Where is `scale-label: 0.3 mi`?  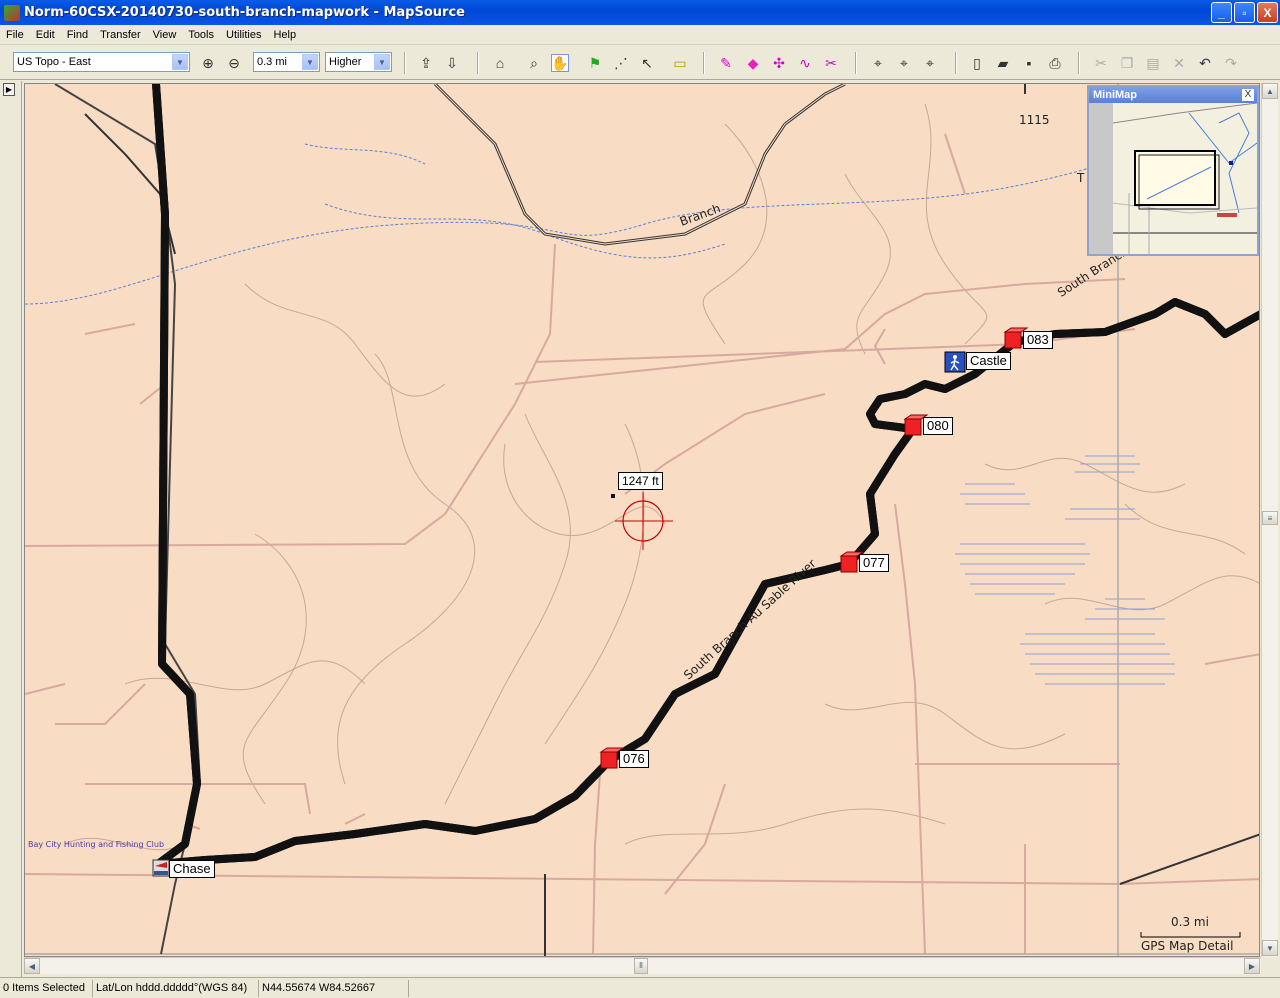
scale-label: 0.3 mi is located at coordinates (1190, 922).